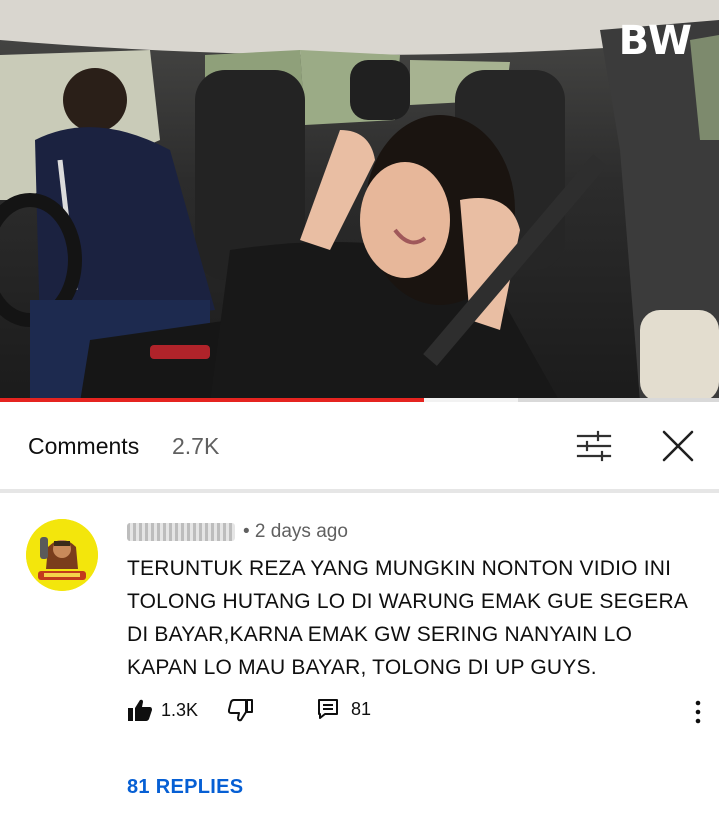 The width and height of the screenshot is (719, 830). I want to click on like-count: 1.3K, so click(180, 709).